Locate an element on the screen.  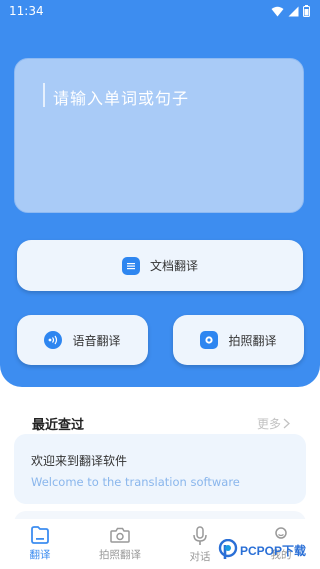
voice-icon is located at coordinates (53, 340).